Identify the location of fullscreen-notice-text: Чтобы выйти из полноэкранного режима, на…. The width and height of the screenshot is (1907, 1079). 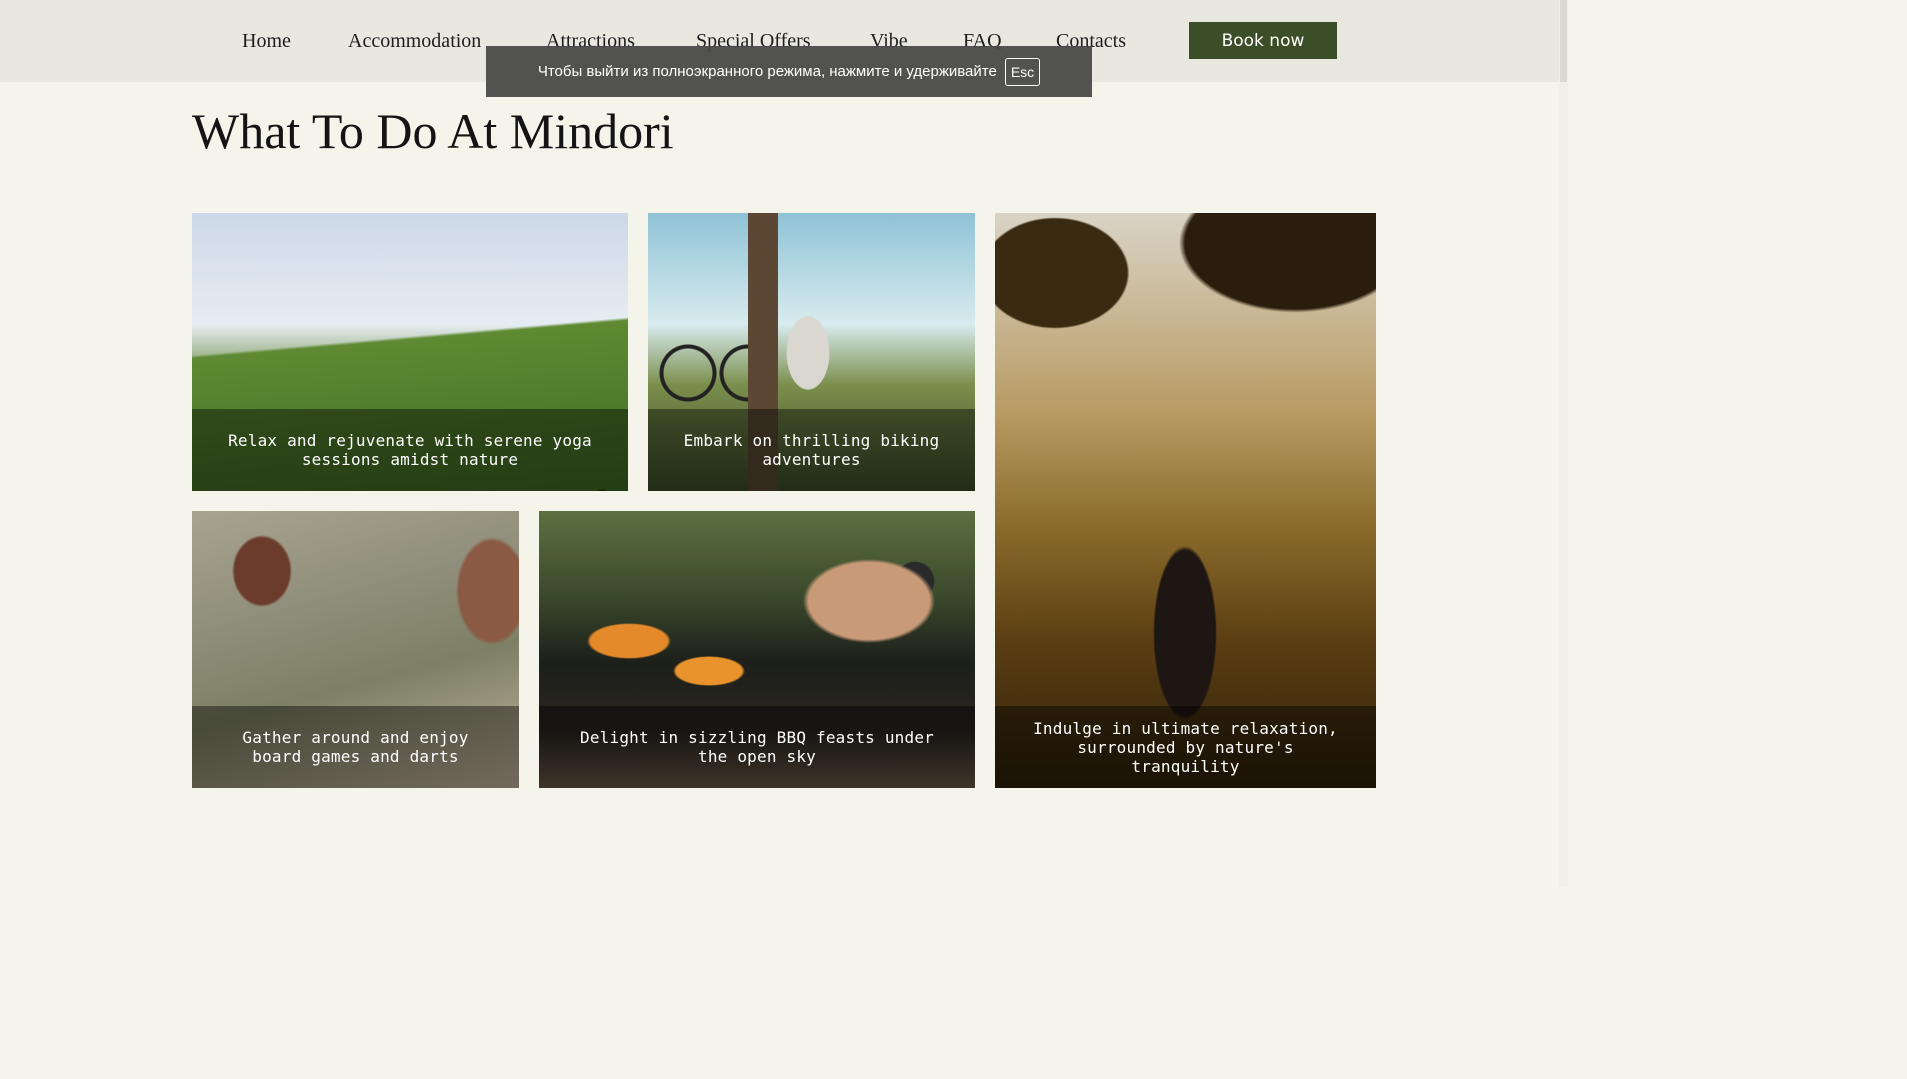
(767, 71).